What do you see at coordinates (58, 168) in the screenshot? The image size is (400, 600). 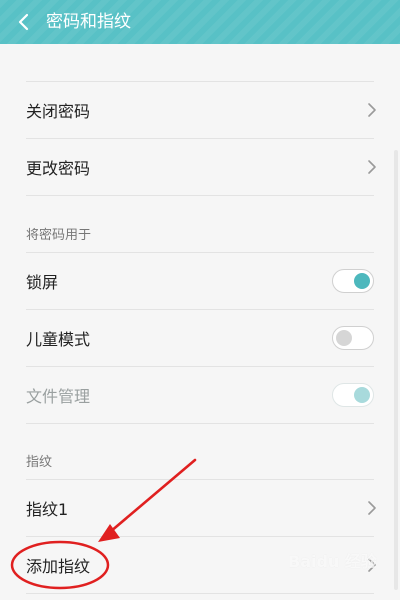 I see `change-password-label: 更改密码` at bounding box center [58, 168].